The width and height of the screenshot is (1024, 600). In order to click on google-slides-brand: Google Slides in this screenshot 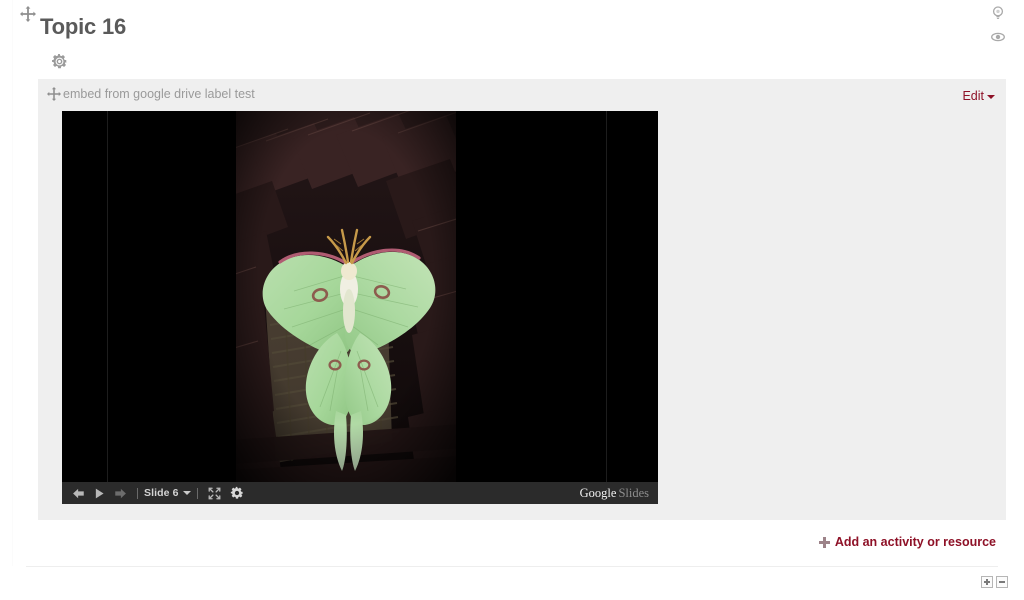, I will do `click(614, 493)`.